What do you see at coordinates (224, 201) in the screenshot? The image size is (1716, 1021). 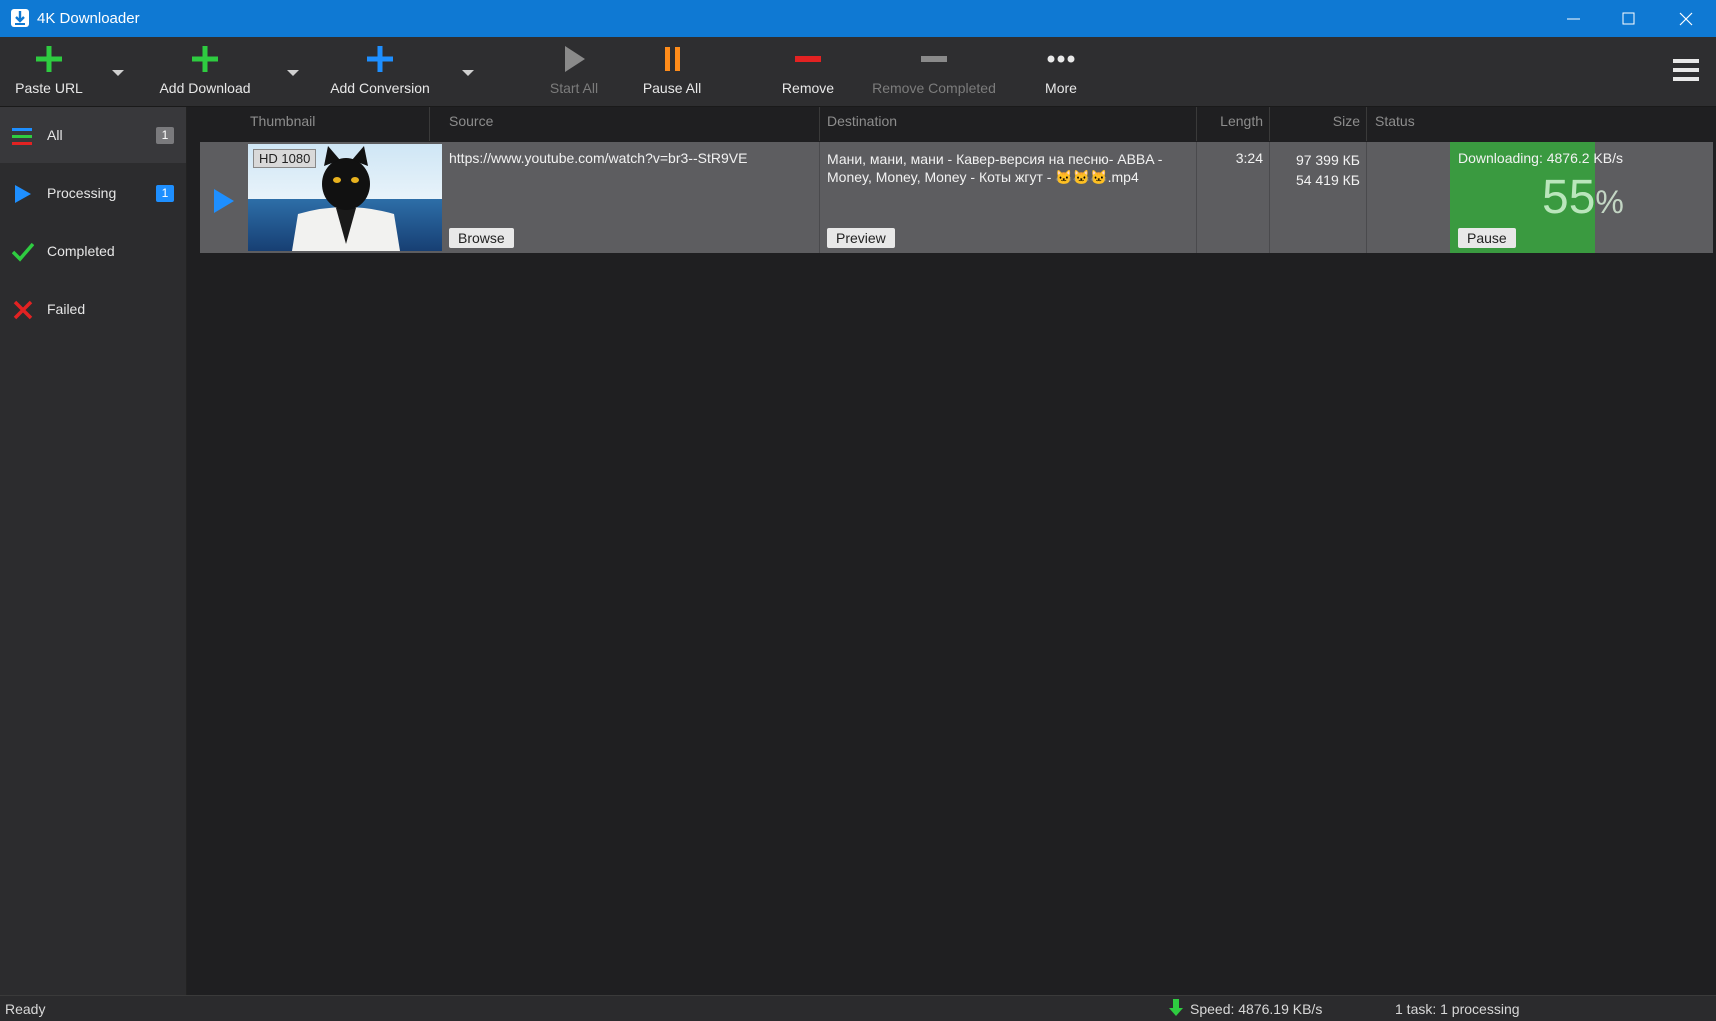 I see `play-row-icon` at bounding box center [224, 201].